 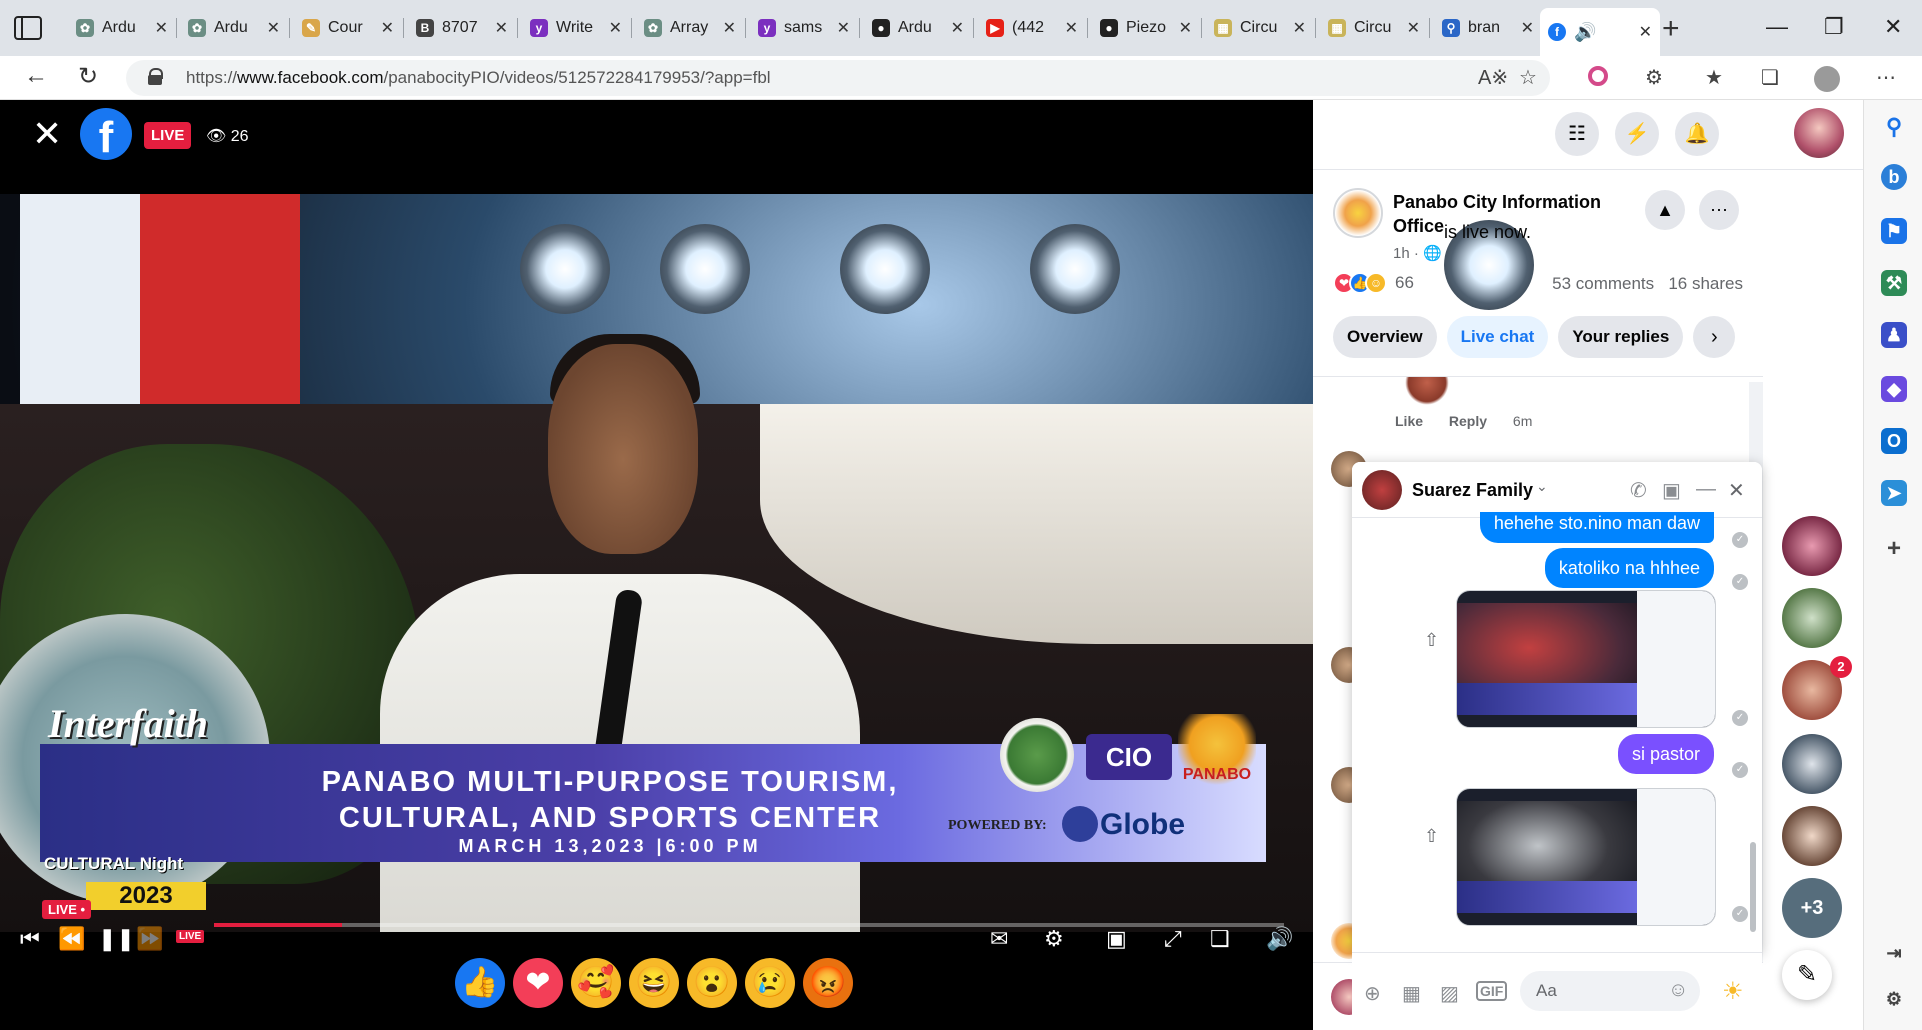 I want to click on quick-reaction-icon: ☀, so click(x=1733, y=991).